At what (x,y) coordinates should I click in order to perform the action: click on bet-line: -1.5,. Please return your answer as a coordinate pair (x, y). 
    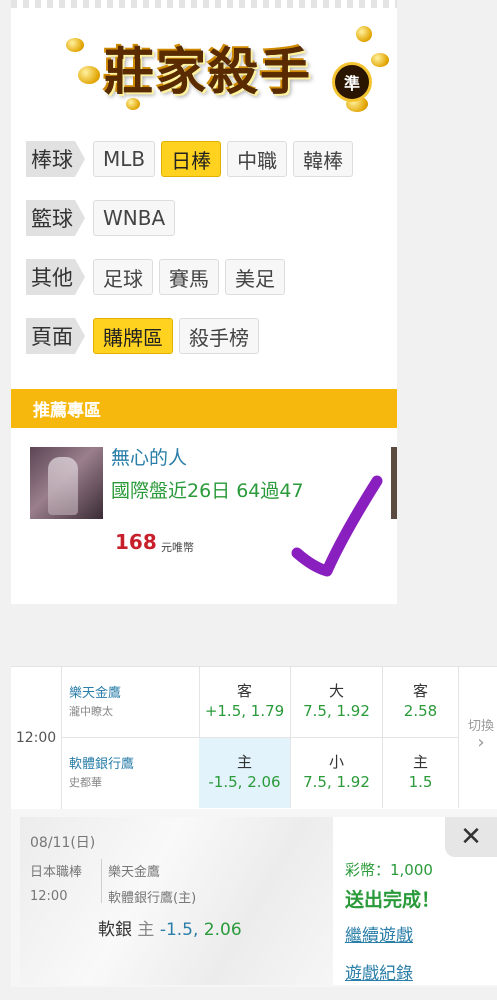
    Looking at the image, I should click on (179, 930).